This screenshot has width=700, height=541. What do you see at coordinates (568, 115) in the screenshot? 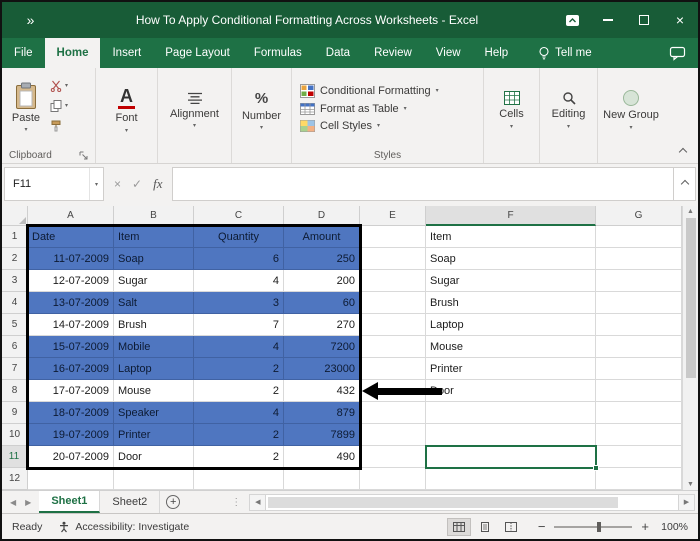
I see `editing-button: Editing ▾` at bounding box center [568, 115].